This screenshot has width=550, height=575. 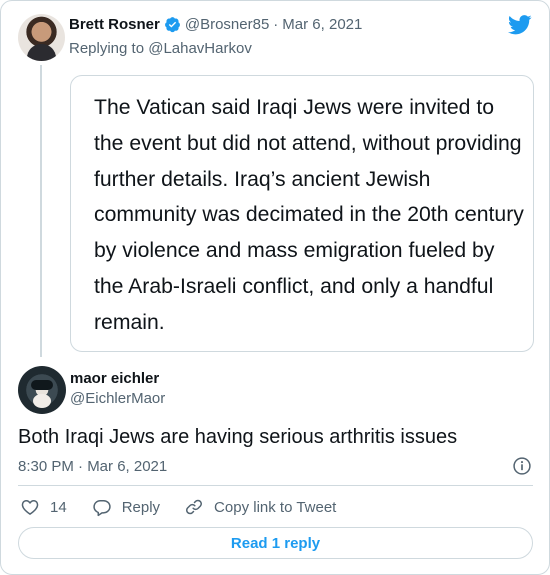 What do you see at coordinates (141, 507) in the screenshot?
I see `reply-label: Reply` at bounding box center [141, 507].